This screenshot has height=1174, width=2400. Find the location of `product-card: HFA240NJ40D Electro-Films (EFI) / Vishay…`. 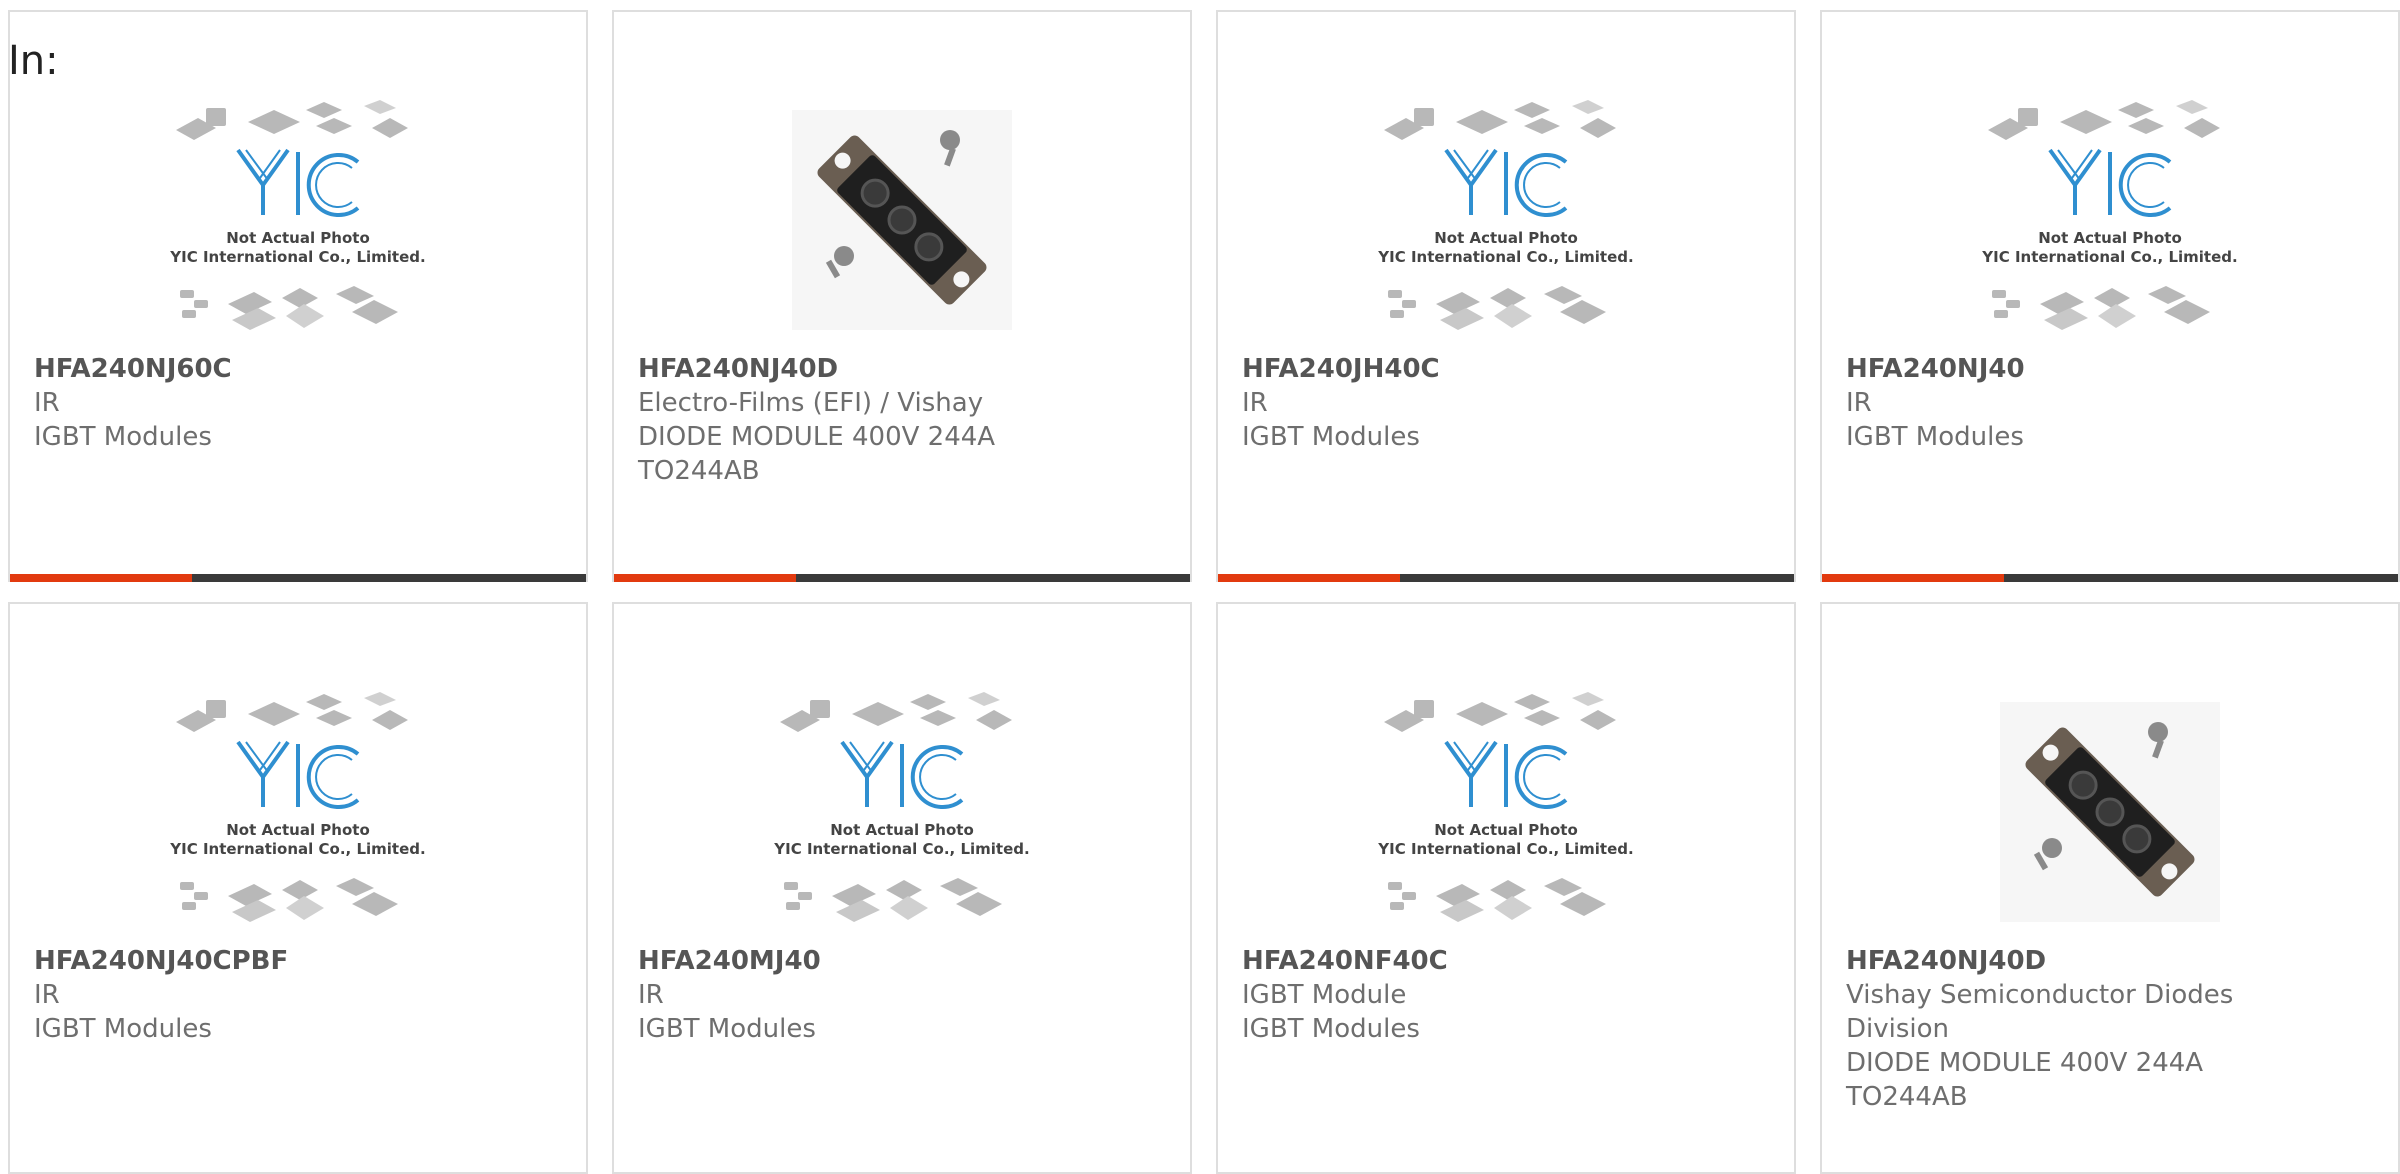

product-card: HFA240NJ40D Electro-Films (EFI) / Vishay… is located at coordinates (902, 296).